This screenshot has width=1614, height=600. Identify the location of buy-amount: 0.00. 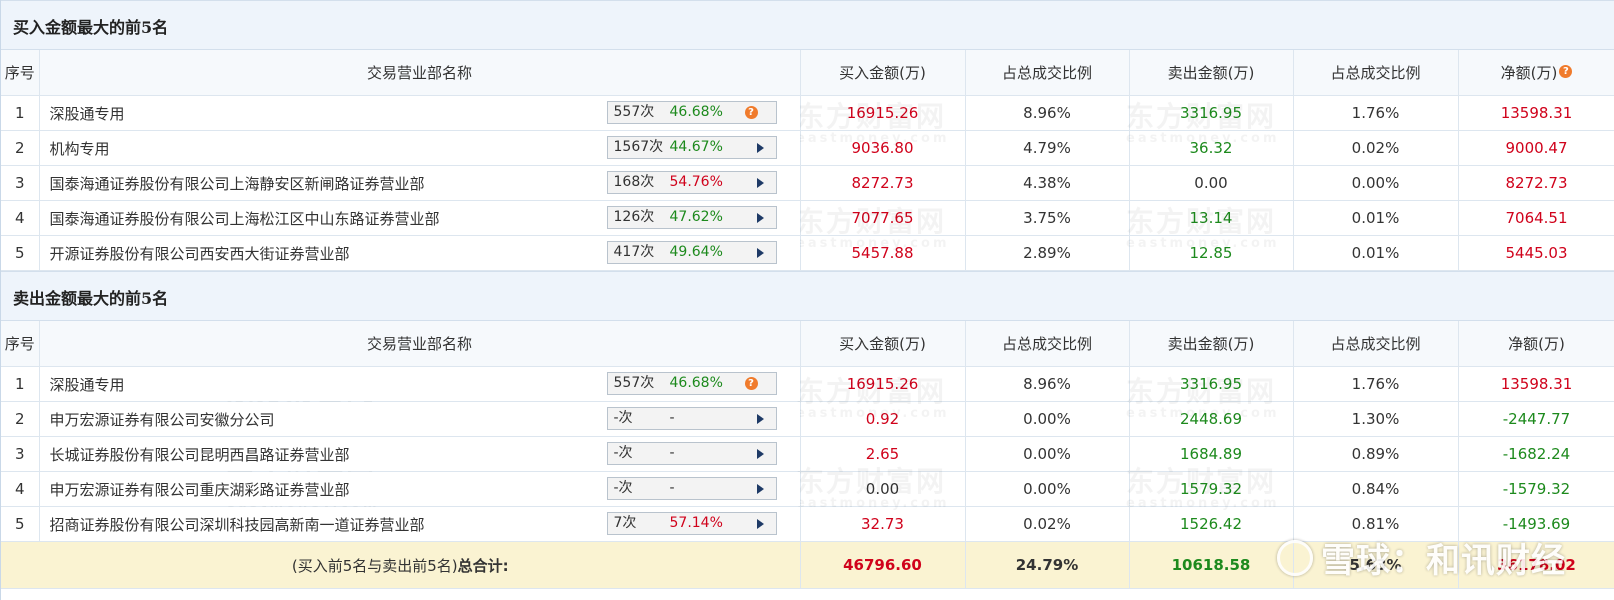
(883, 489).